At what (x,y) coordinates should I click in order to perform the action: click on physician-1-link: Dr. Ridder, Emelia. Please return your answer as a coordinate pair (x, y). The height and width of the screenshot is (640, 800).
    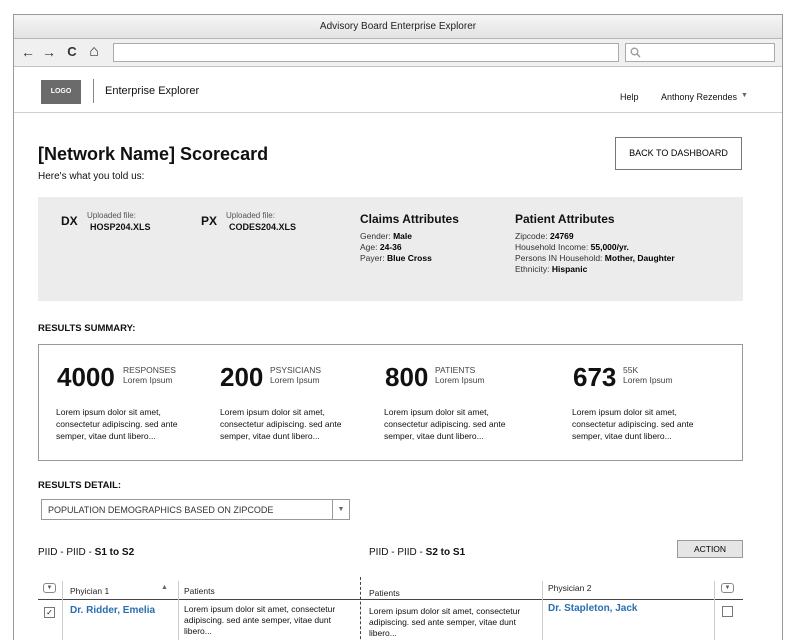
    Looking at the image, I should click on (112, 610).